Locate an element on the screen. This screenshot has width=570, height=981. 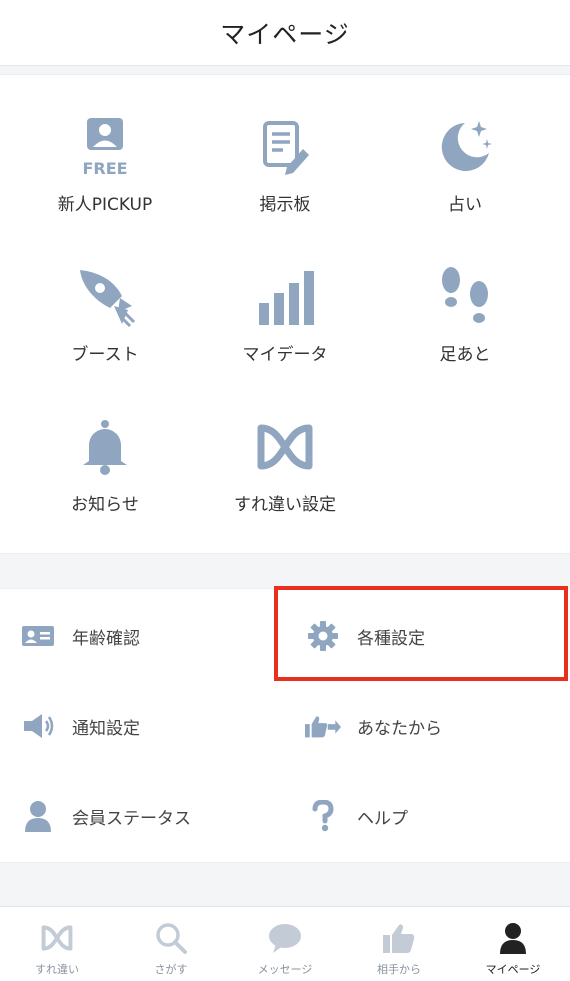
tab-surechigai: すれ違い is located at coordinates (57, 944).